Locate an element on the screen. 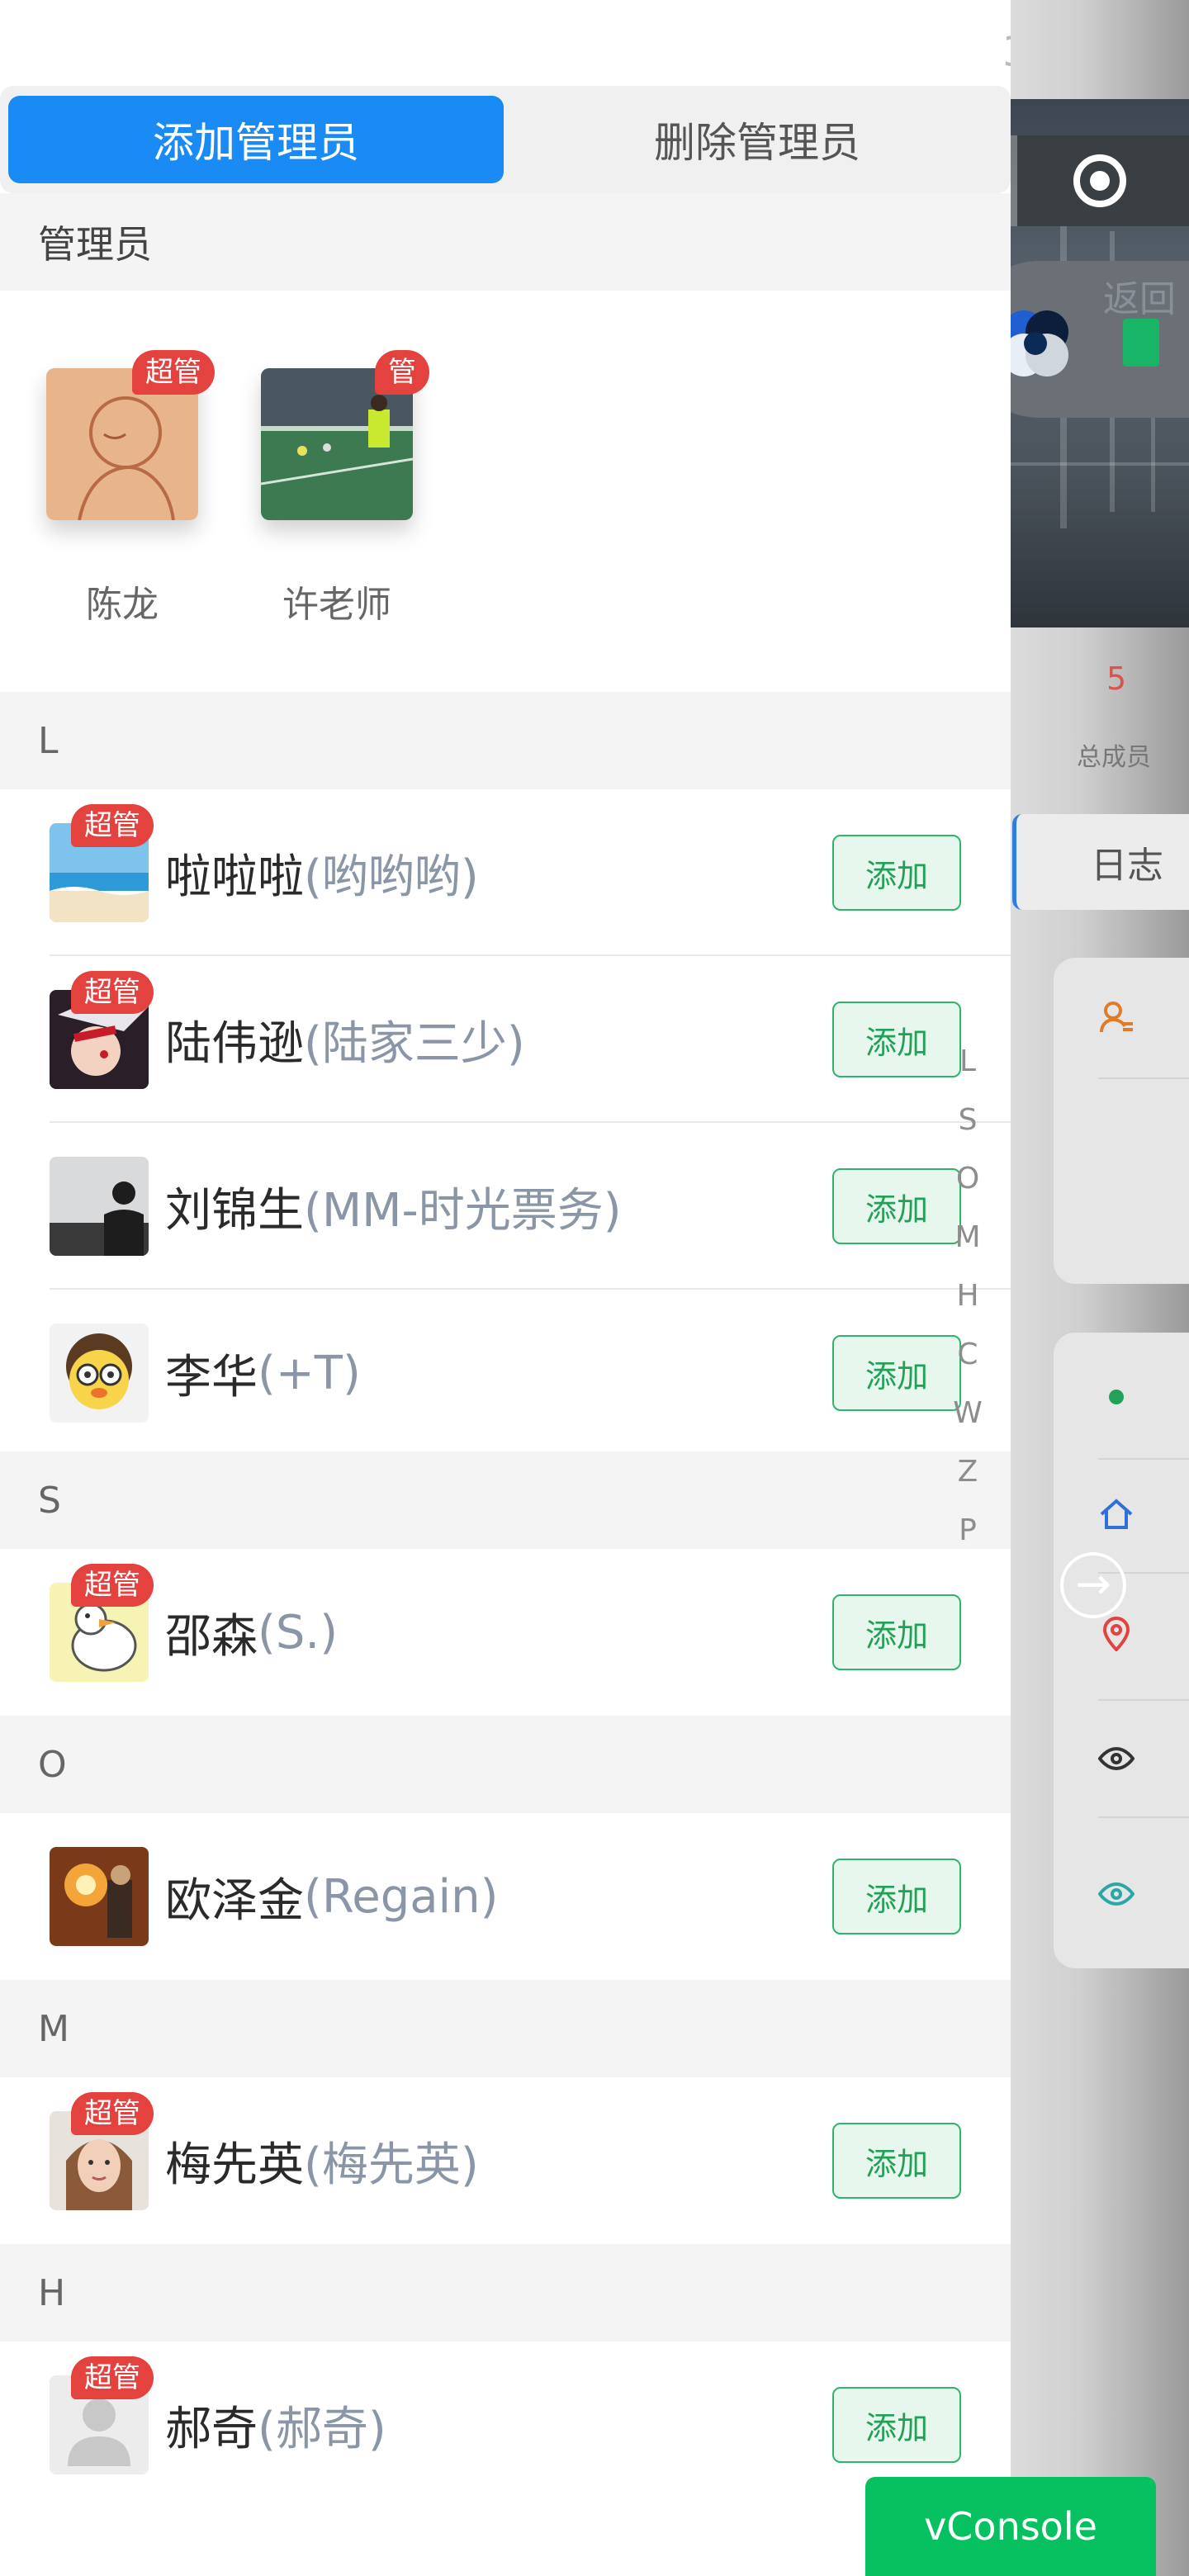  member-name-text: 李华 is located at coordinates (211, 1377).